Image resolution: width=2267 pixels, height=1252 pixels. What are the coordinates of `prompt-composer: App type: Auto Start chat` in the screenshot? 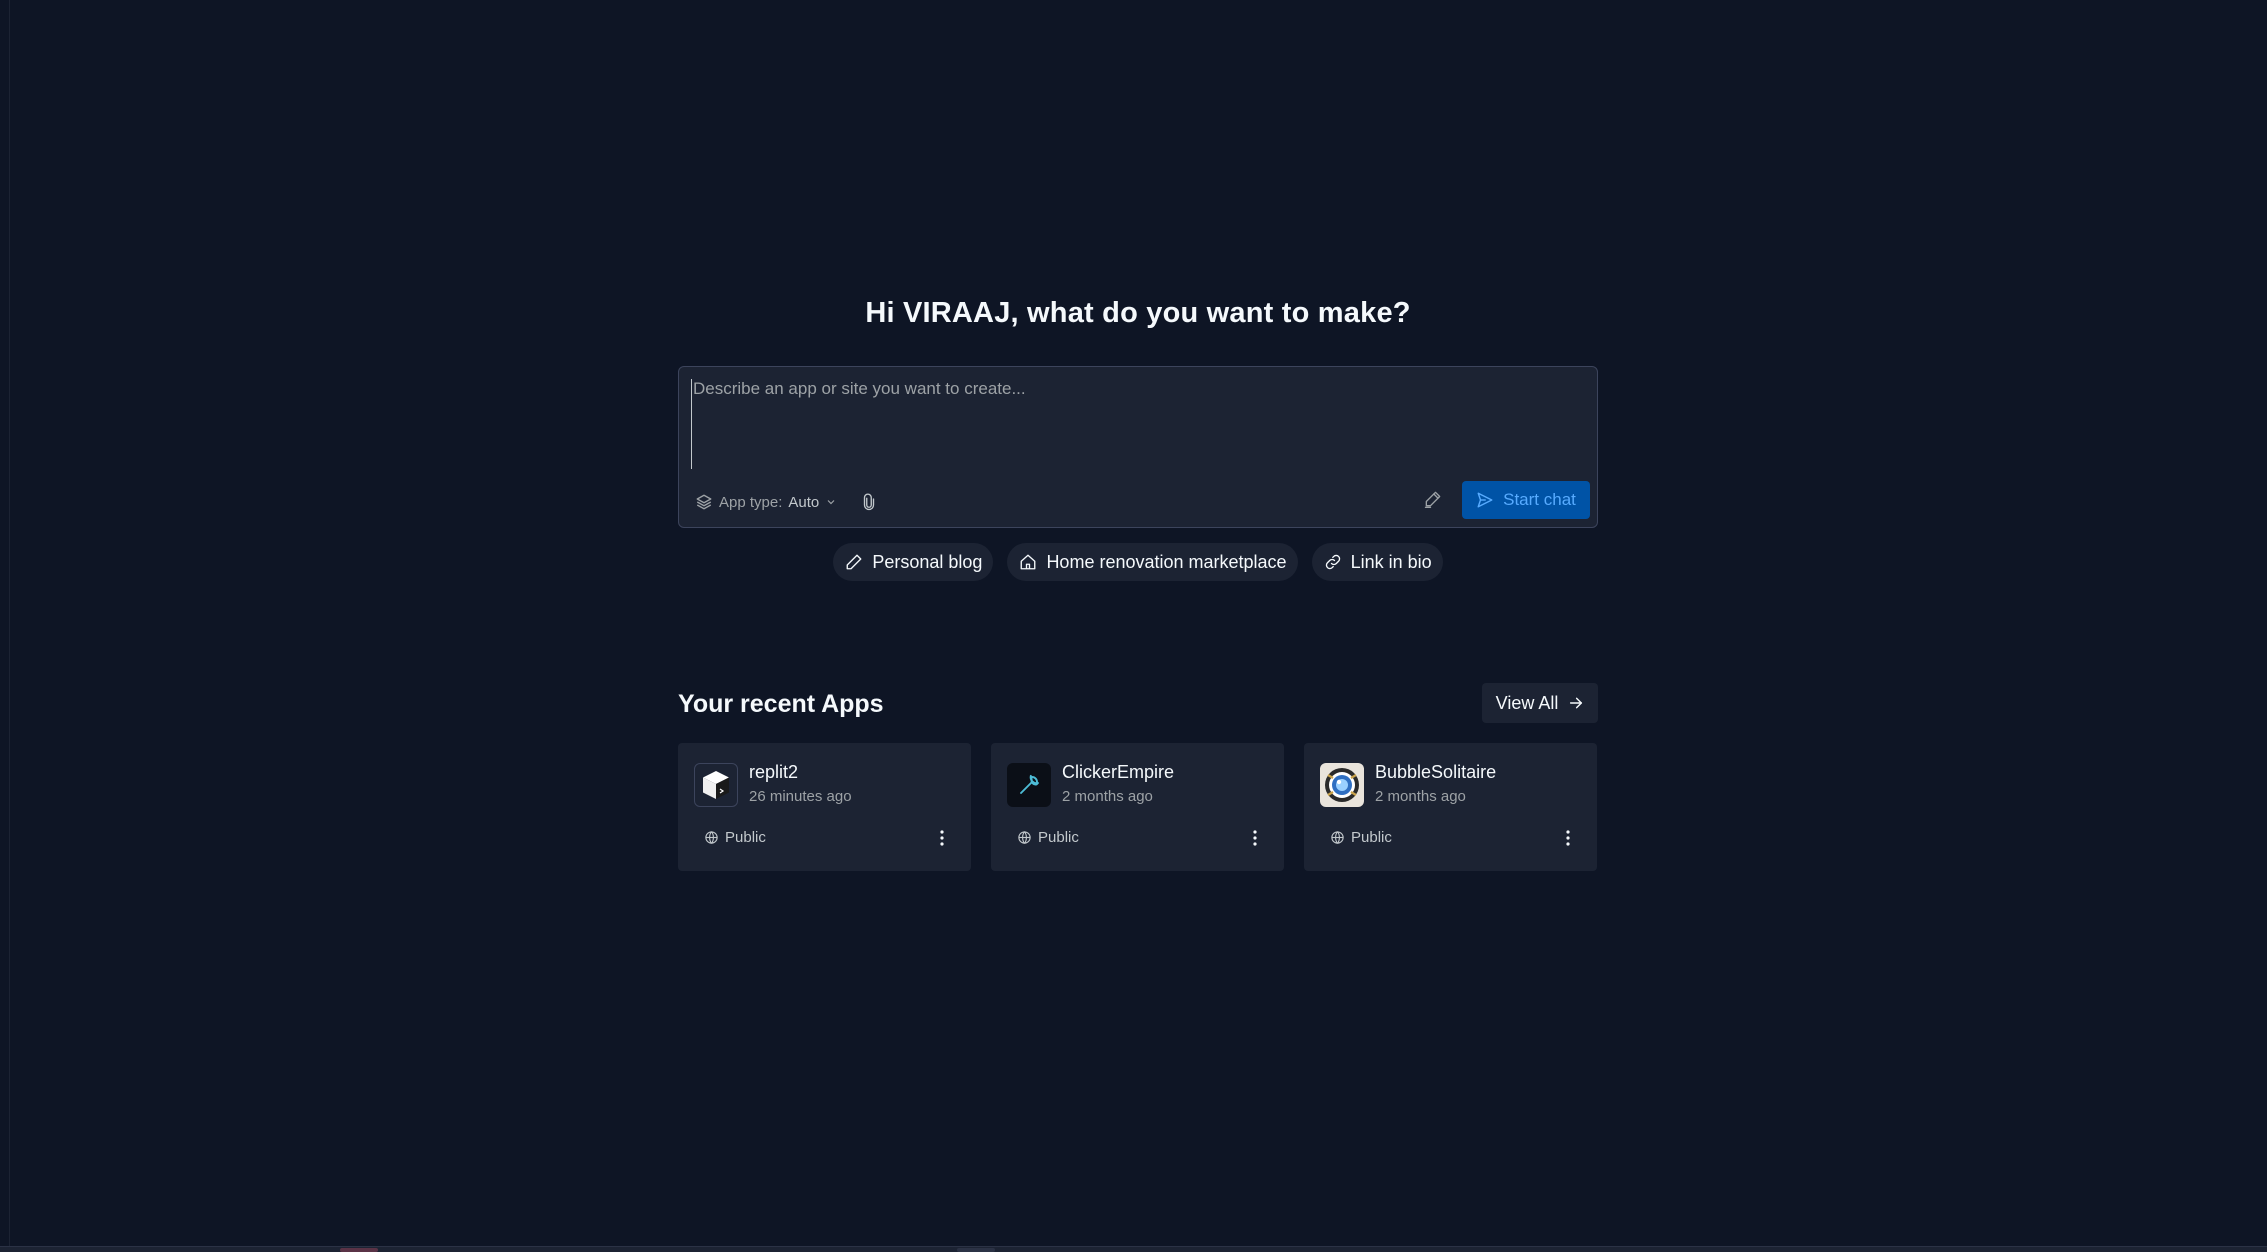 It's located at (1138, 447).